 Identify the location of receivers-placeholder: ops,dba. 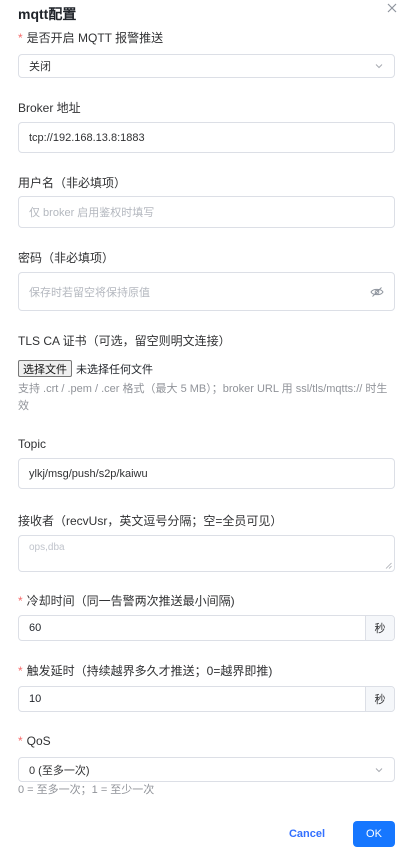
(47, 547).